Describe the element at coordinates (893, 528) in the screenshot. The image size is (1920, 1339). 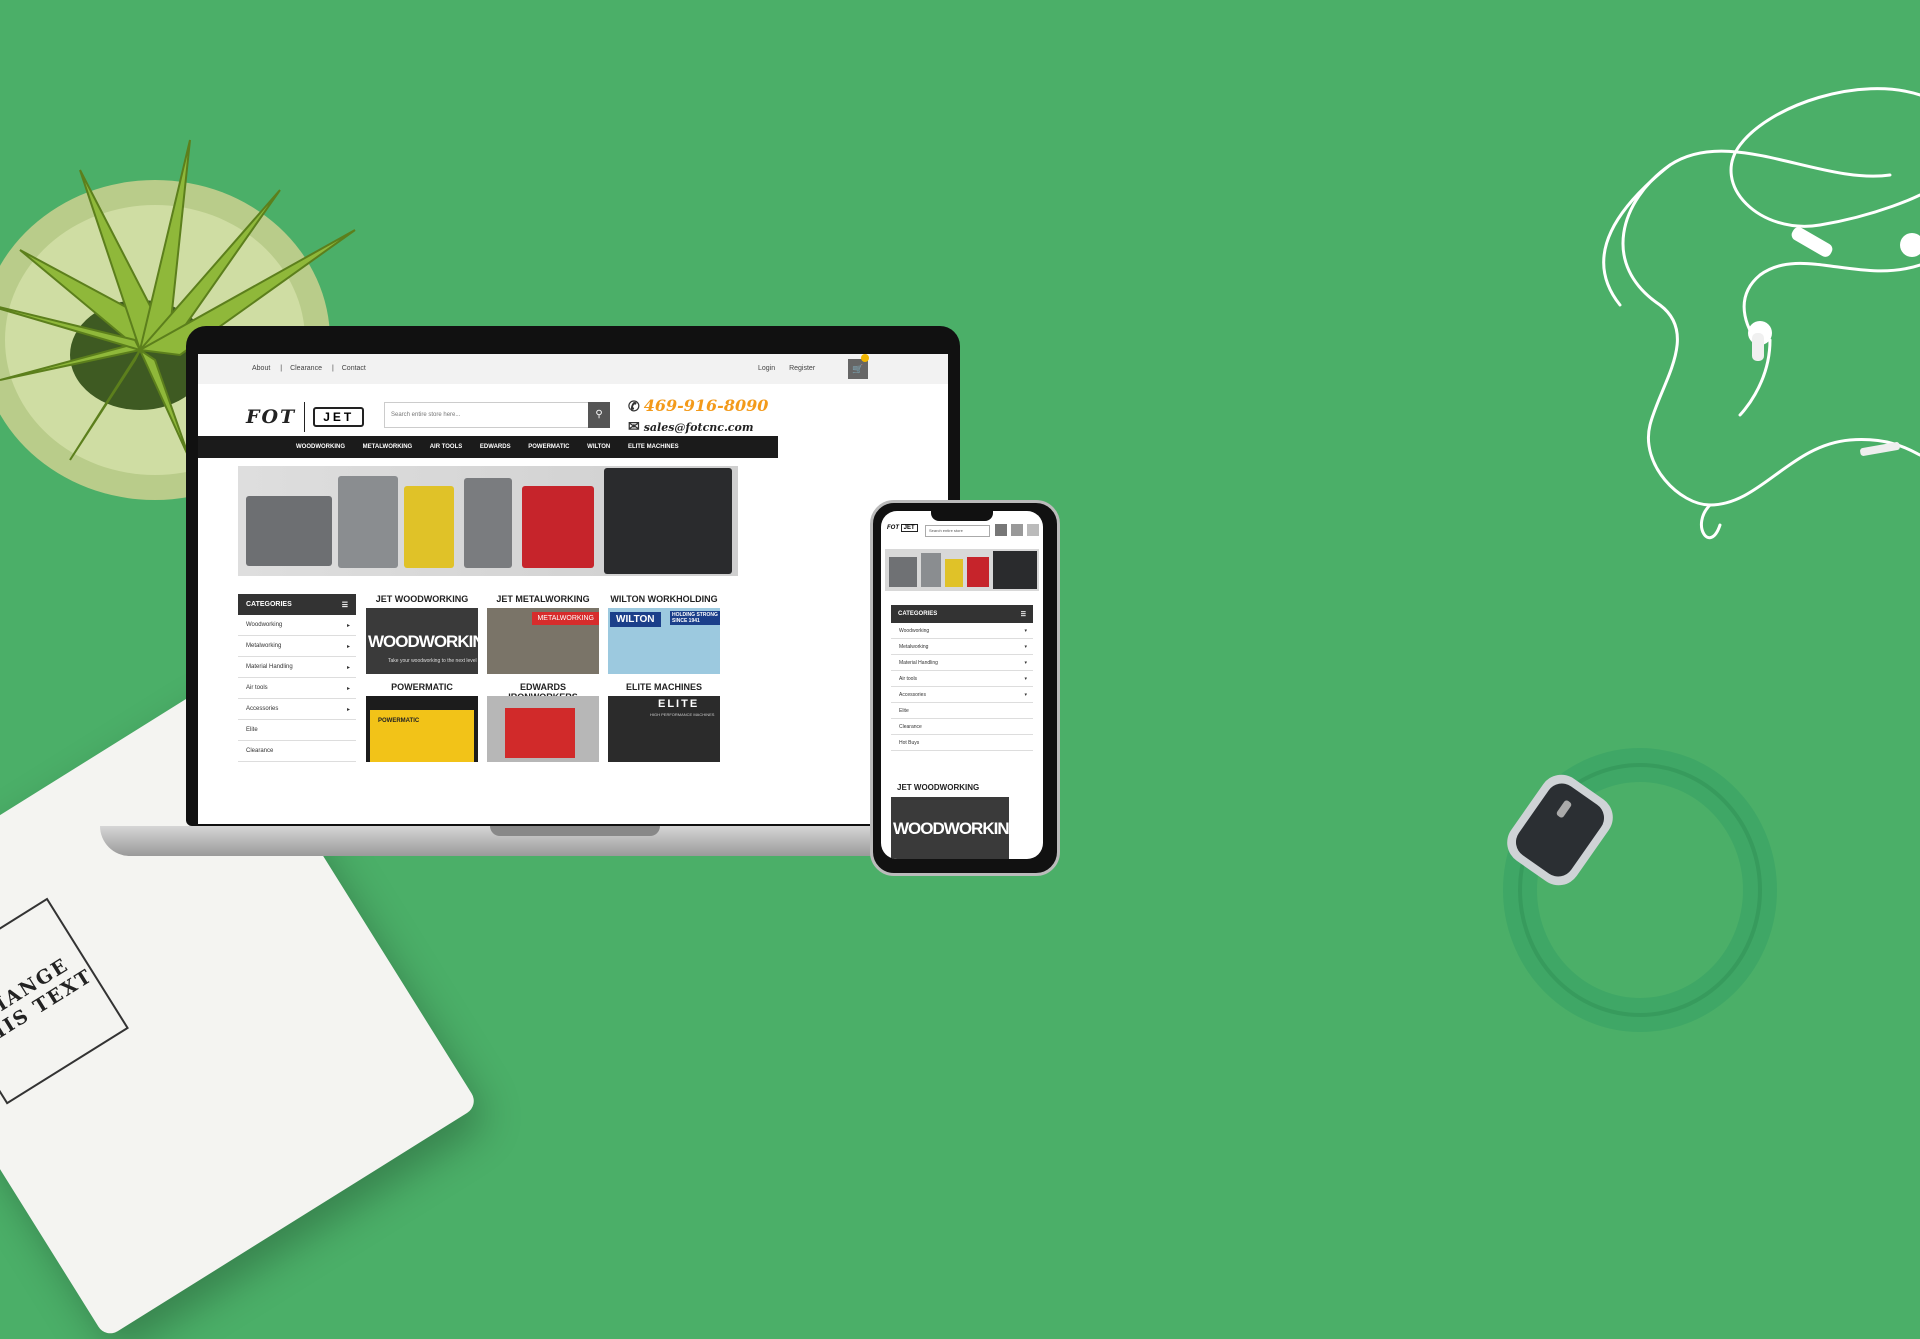
I see `mobile-logo-fot: FOT` at that location.